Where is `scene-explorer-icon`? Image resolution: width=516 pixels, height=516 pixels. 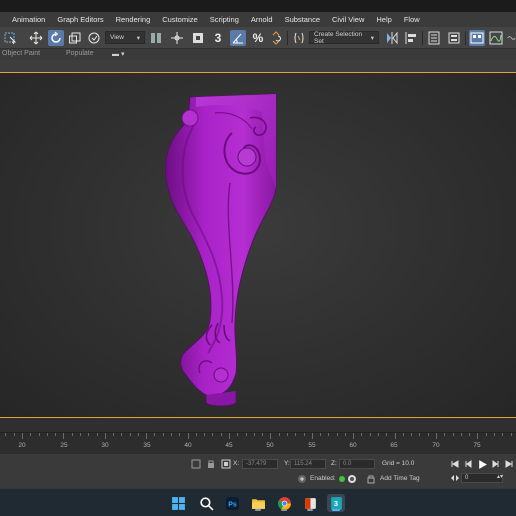 scene-explorer-icon is located at coordinates (434, 38).